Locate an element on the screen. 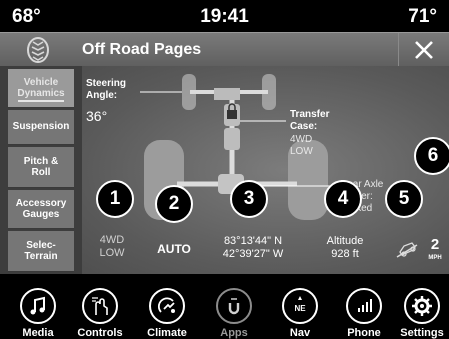  tab-accessory-gauges: Accessory Gauges is located at coordinates (41, 209).